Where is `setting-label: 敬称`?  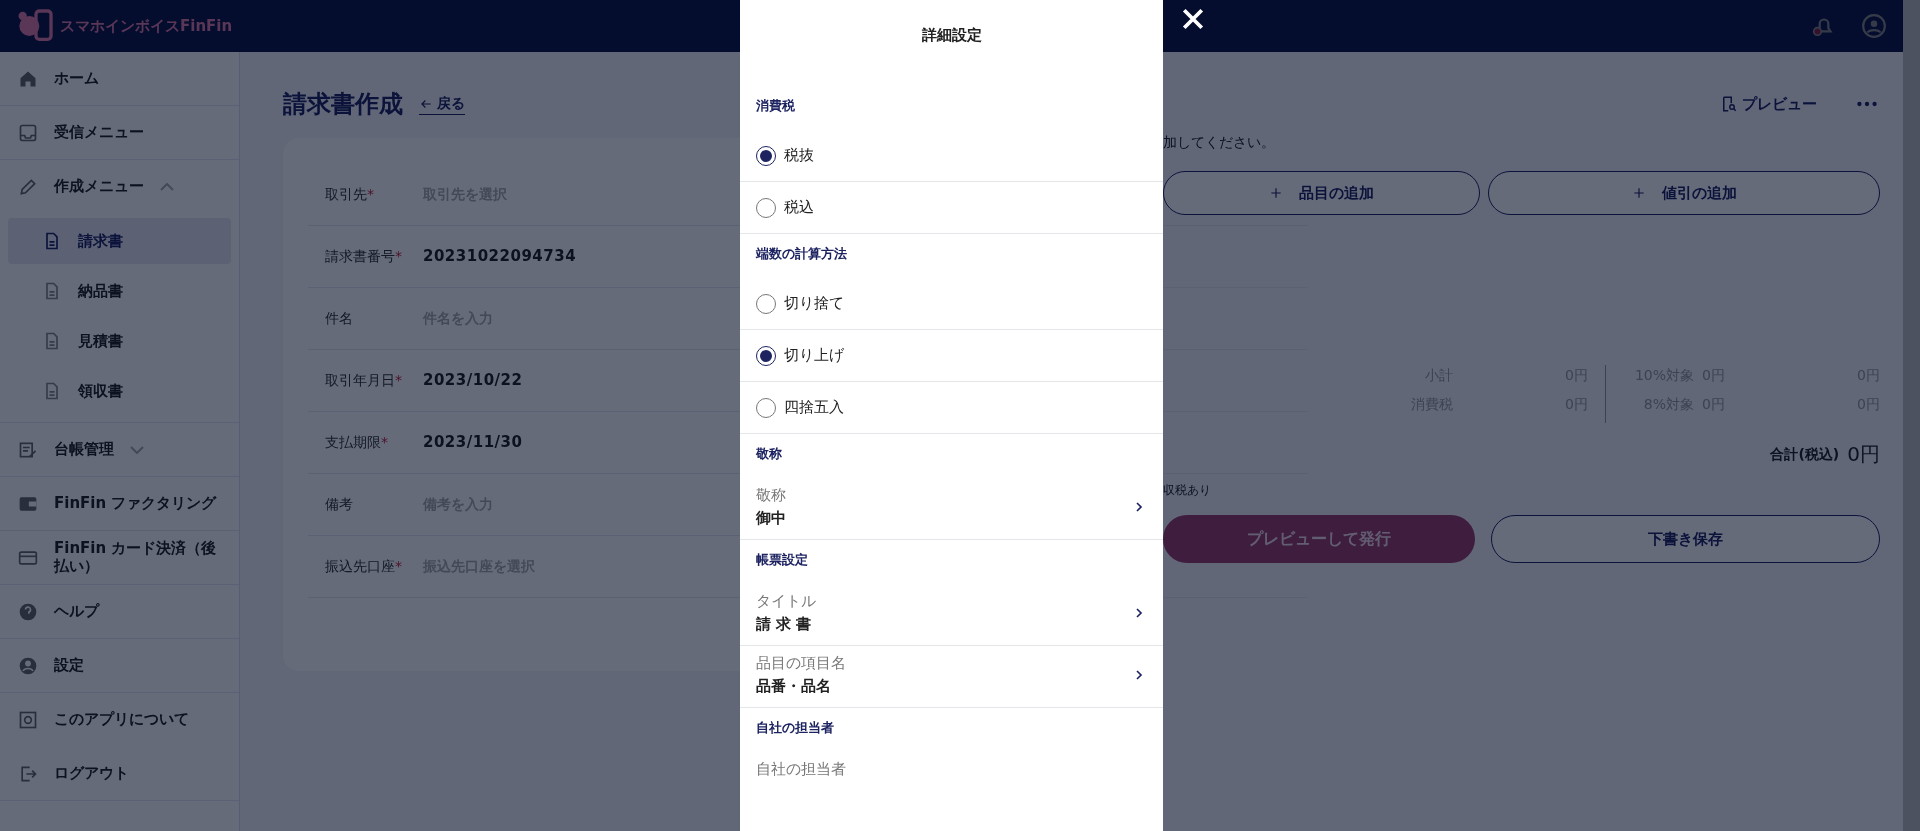 setting-label: 敬称 is located at coordinates (771, 495).